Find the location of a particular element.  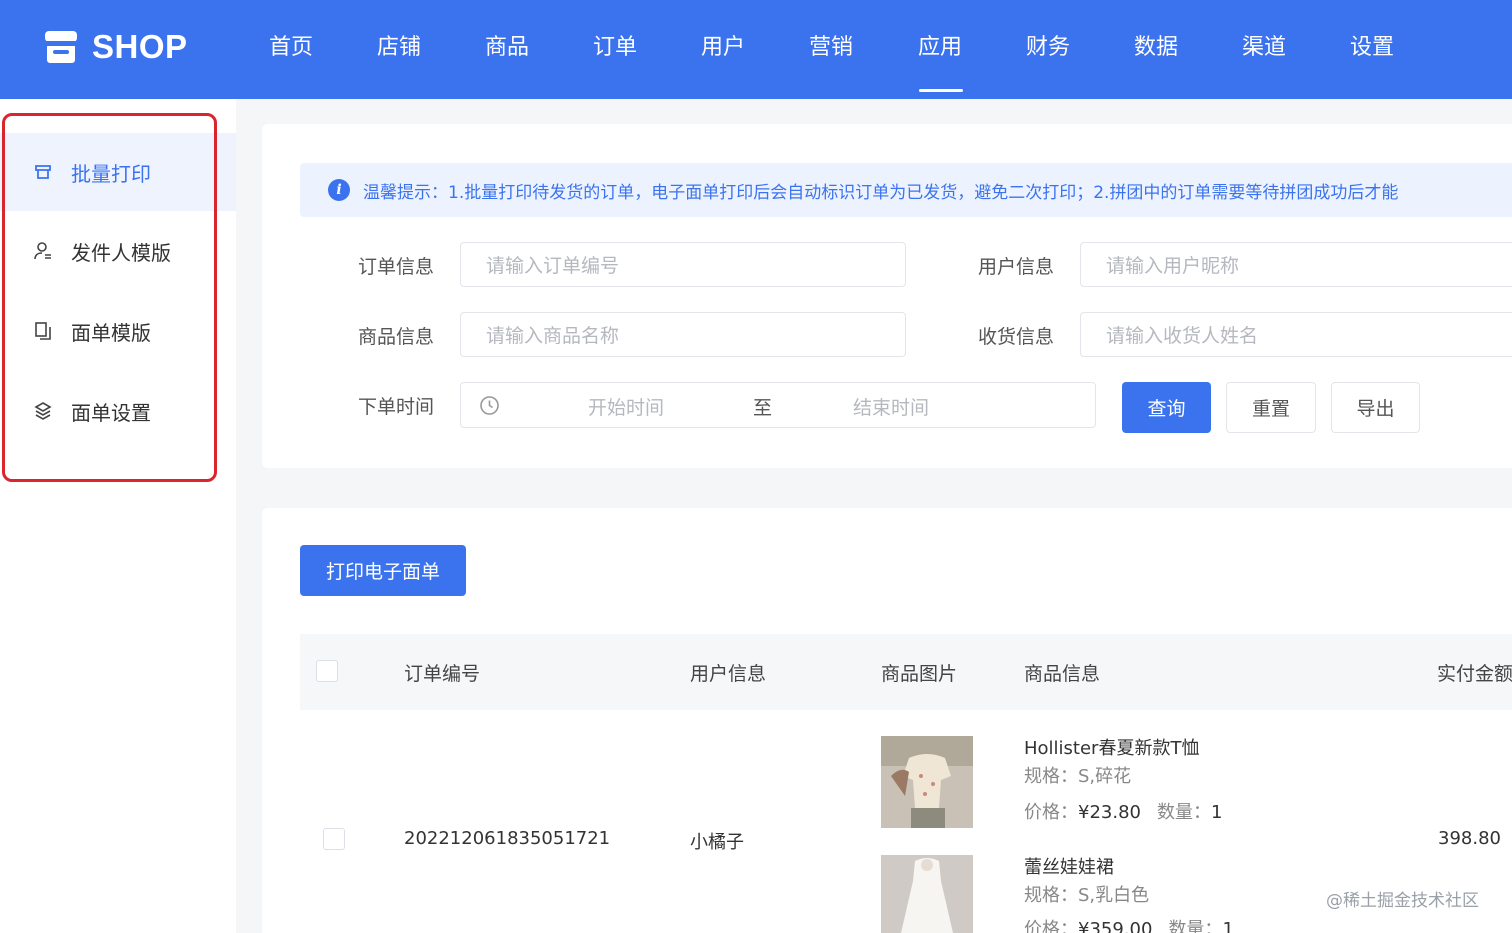

product-spec: 规格：S,乳白色 is located at coordinates (1087, 895).